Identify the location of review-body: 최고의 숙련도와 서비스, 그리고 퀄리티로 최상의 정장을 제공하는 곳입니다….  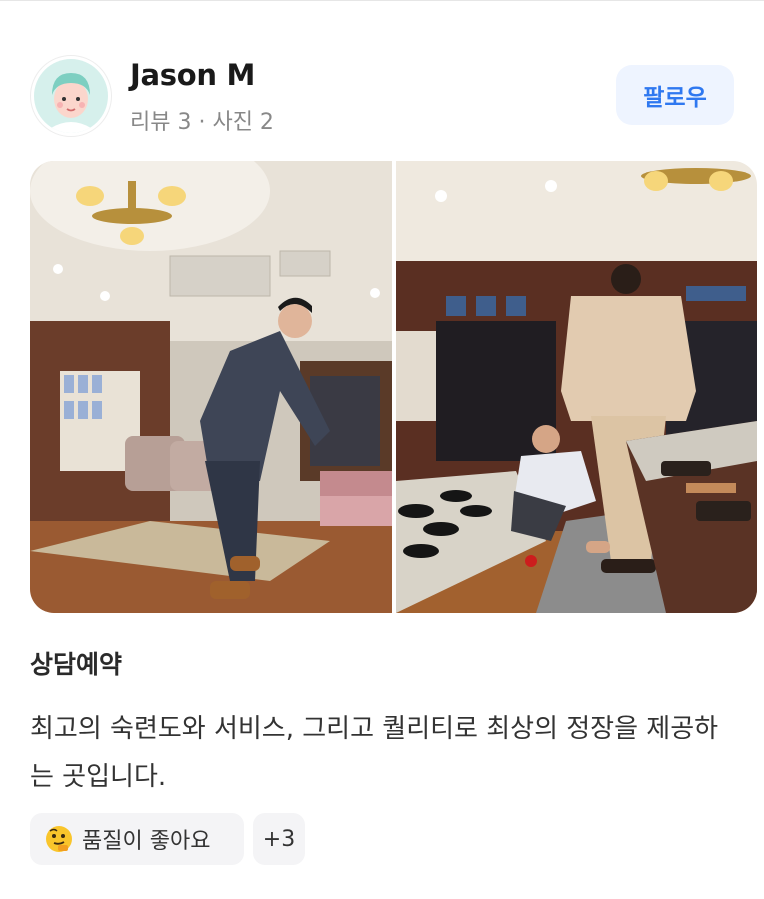
(374, 753).